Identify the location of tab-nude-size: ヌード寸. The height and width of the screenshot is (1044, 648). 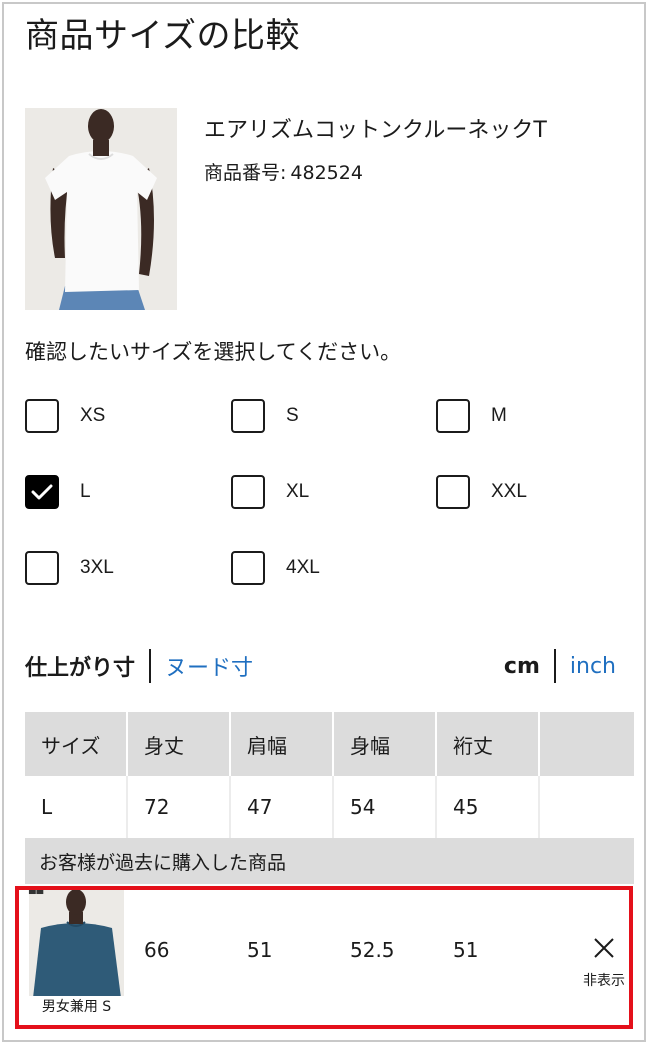
(209, 666).